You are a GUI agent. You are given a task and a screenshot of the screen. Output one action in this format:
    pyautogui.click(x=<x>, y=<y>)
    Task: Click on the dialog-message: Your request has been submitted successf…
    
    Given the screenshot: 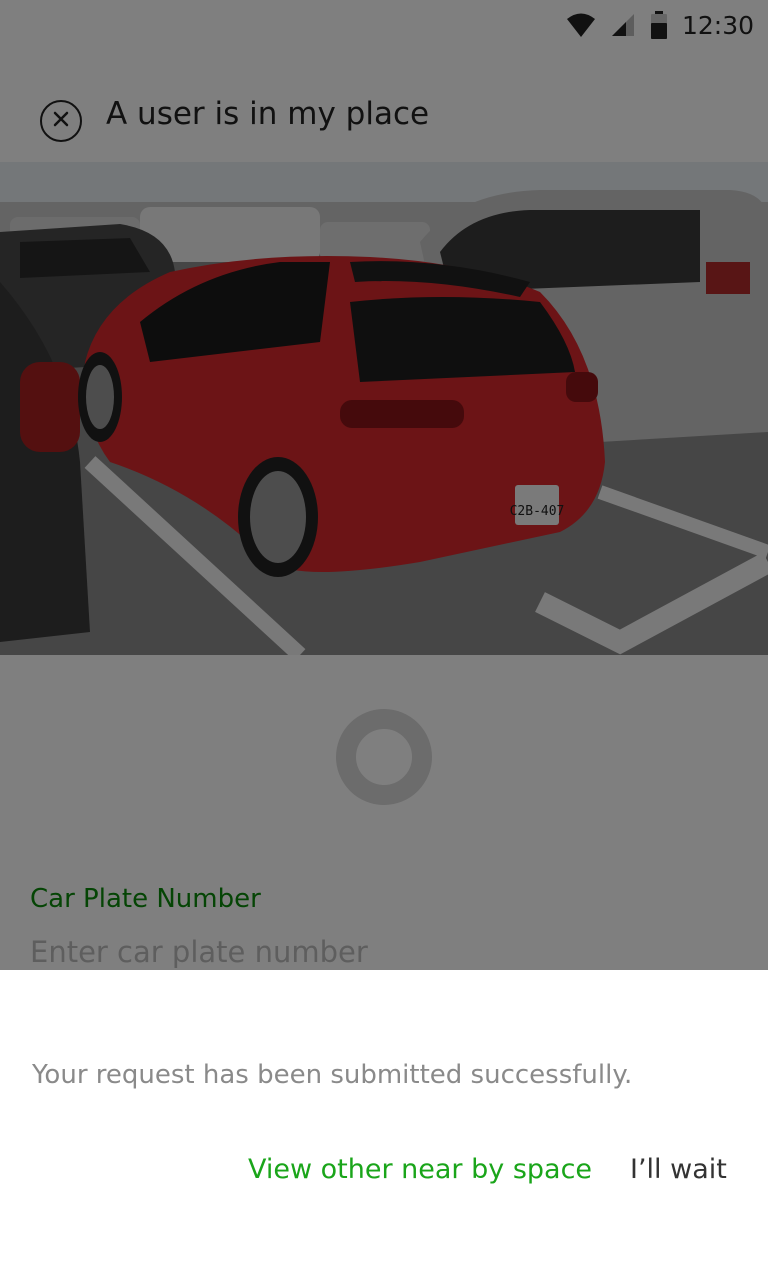 What is the action you would take?
    pyautogui.click(x=332, y=1075)
    